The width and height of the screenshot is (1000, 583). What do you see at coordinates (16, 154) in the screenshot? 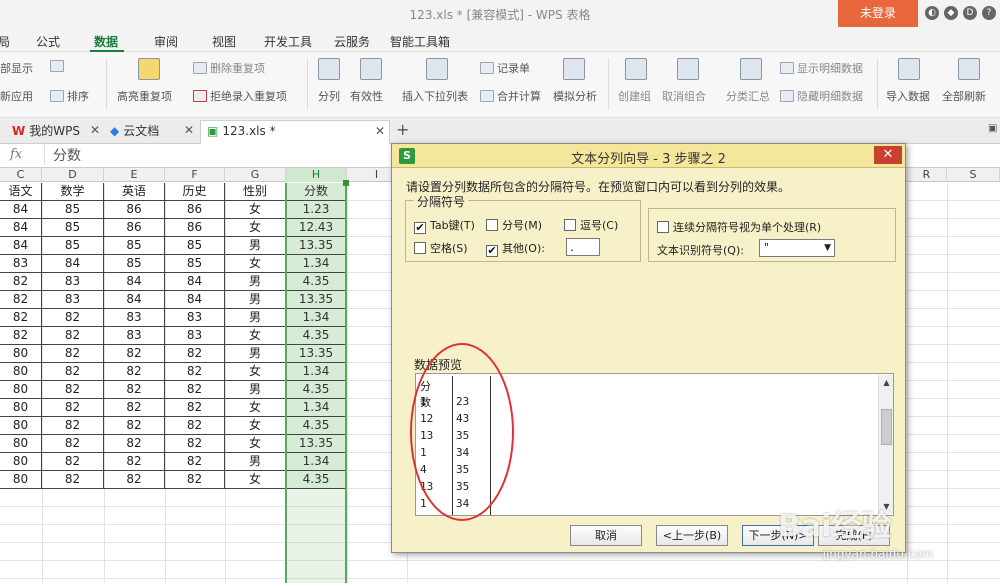
I see `fx-icon: fx` at bounding box center [16, 154].